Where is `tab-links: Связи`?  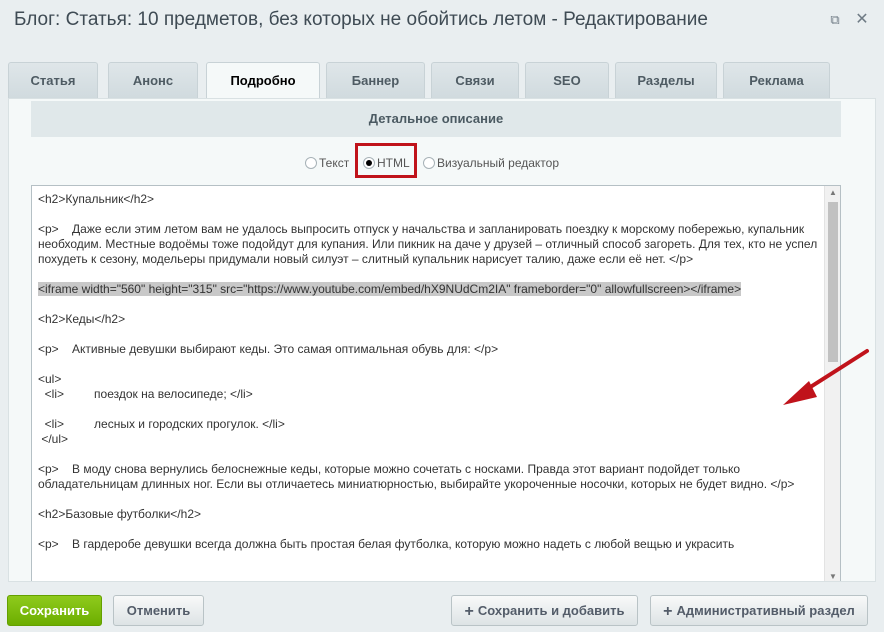 tab-links: Связи is located at coordinates (475, 80).